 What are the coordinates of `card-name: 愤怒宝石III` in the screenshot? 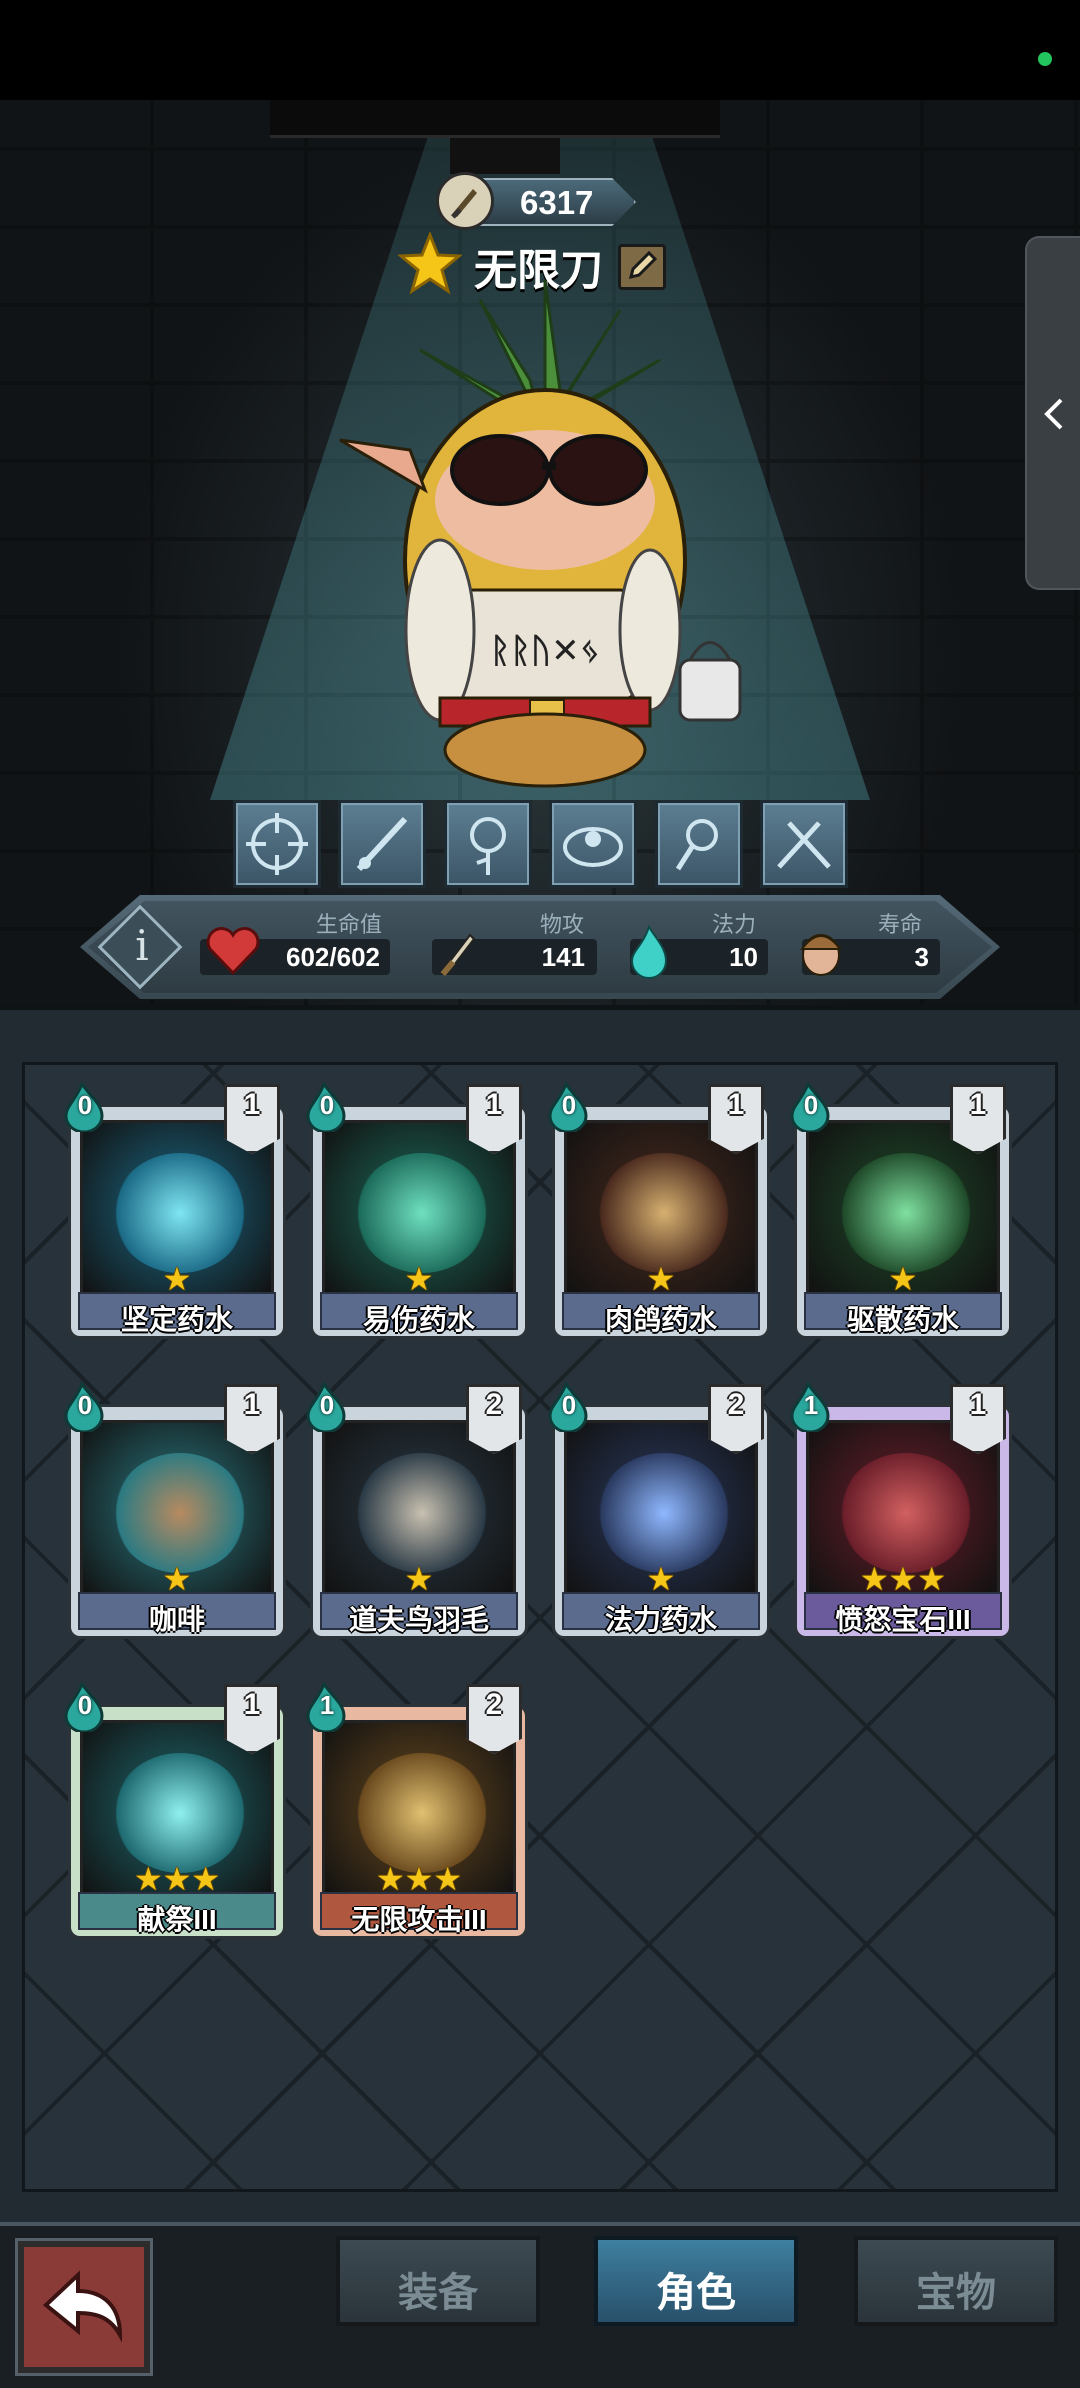 It's located at (903, 1619).